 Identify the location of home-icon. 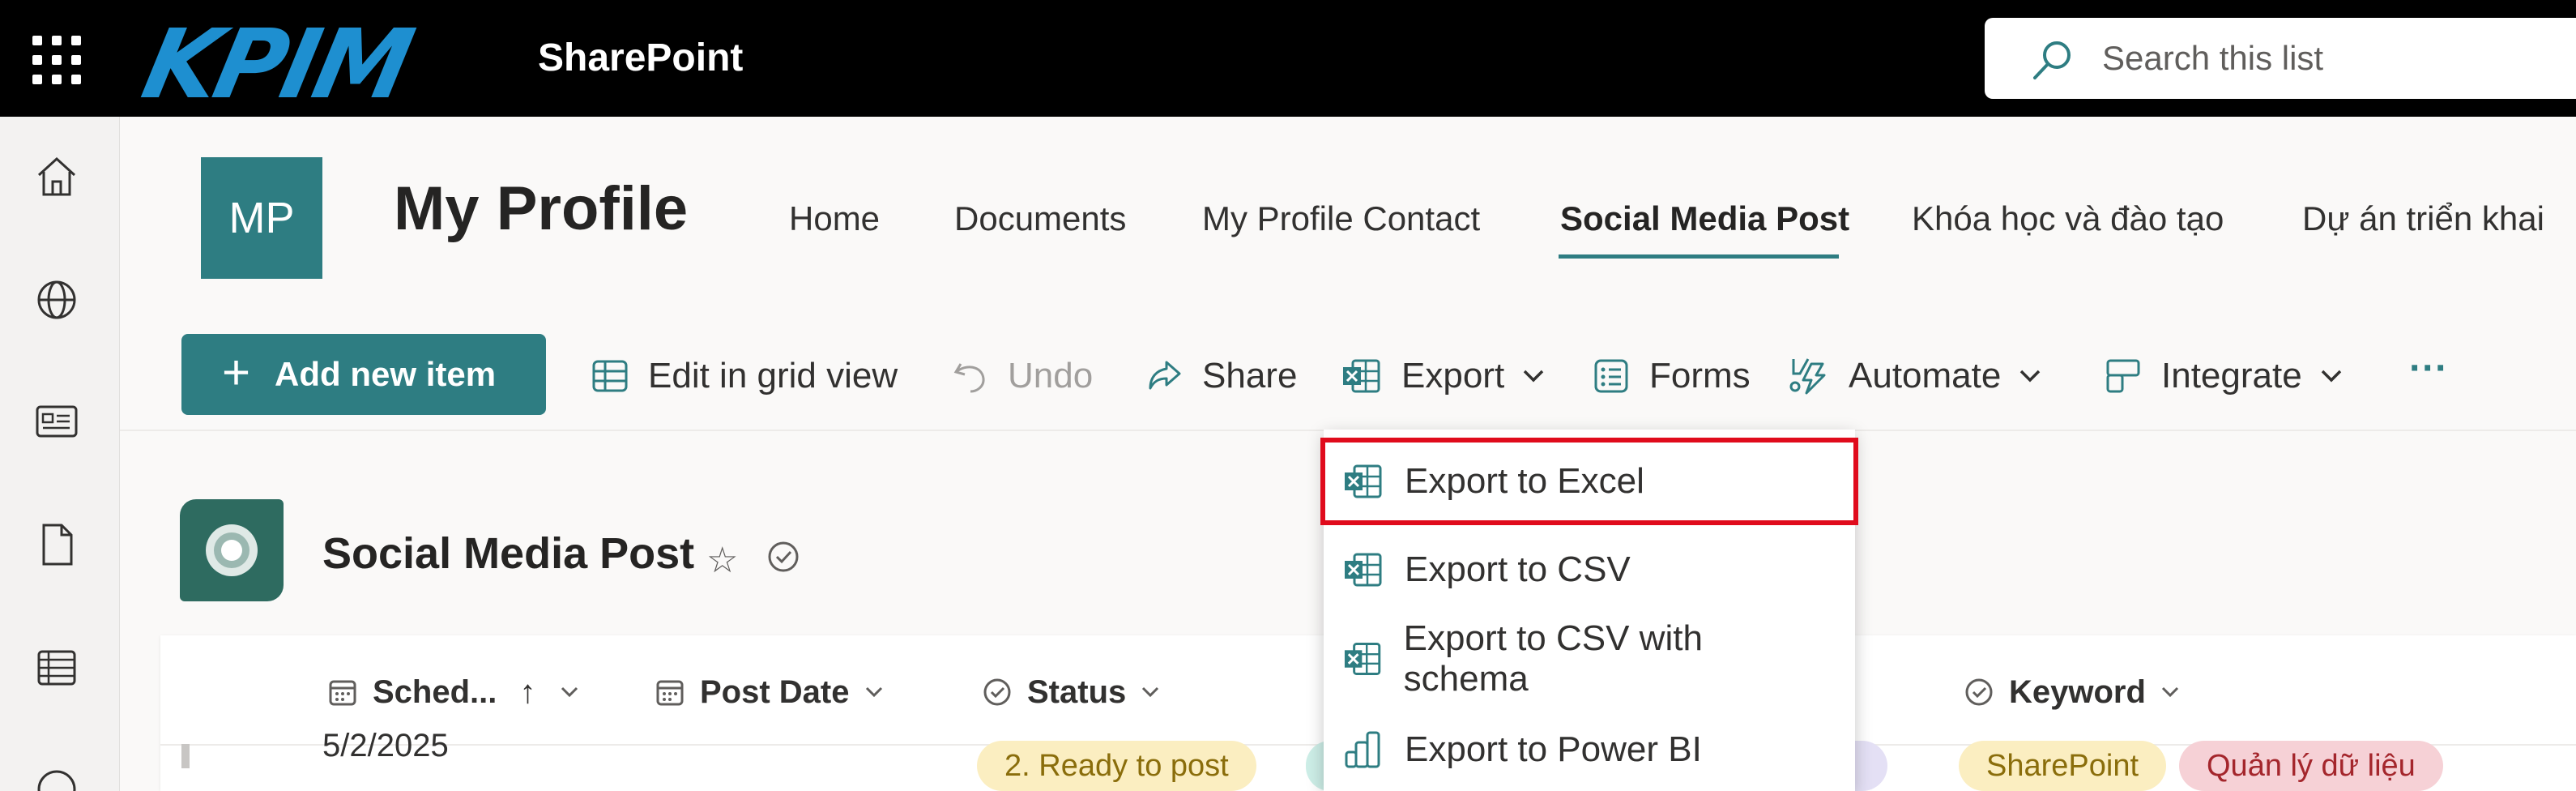
(57, 176).